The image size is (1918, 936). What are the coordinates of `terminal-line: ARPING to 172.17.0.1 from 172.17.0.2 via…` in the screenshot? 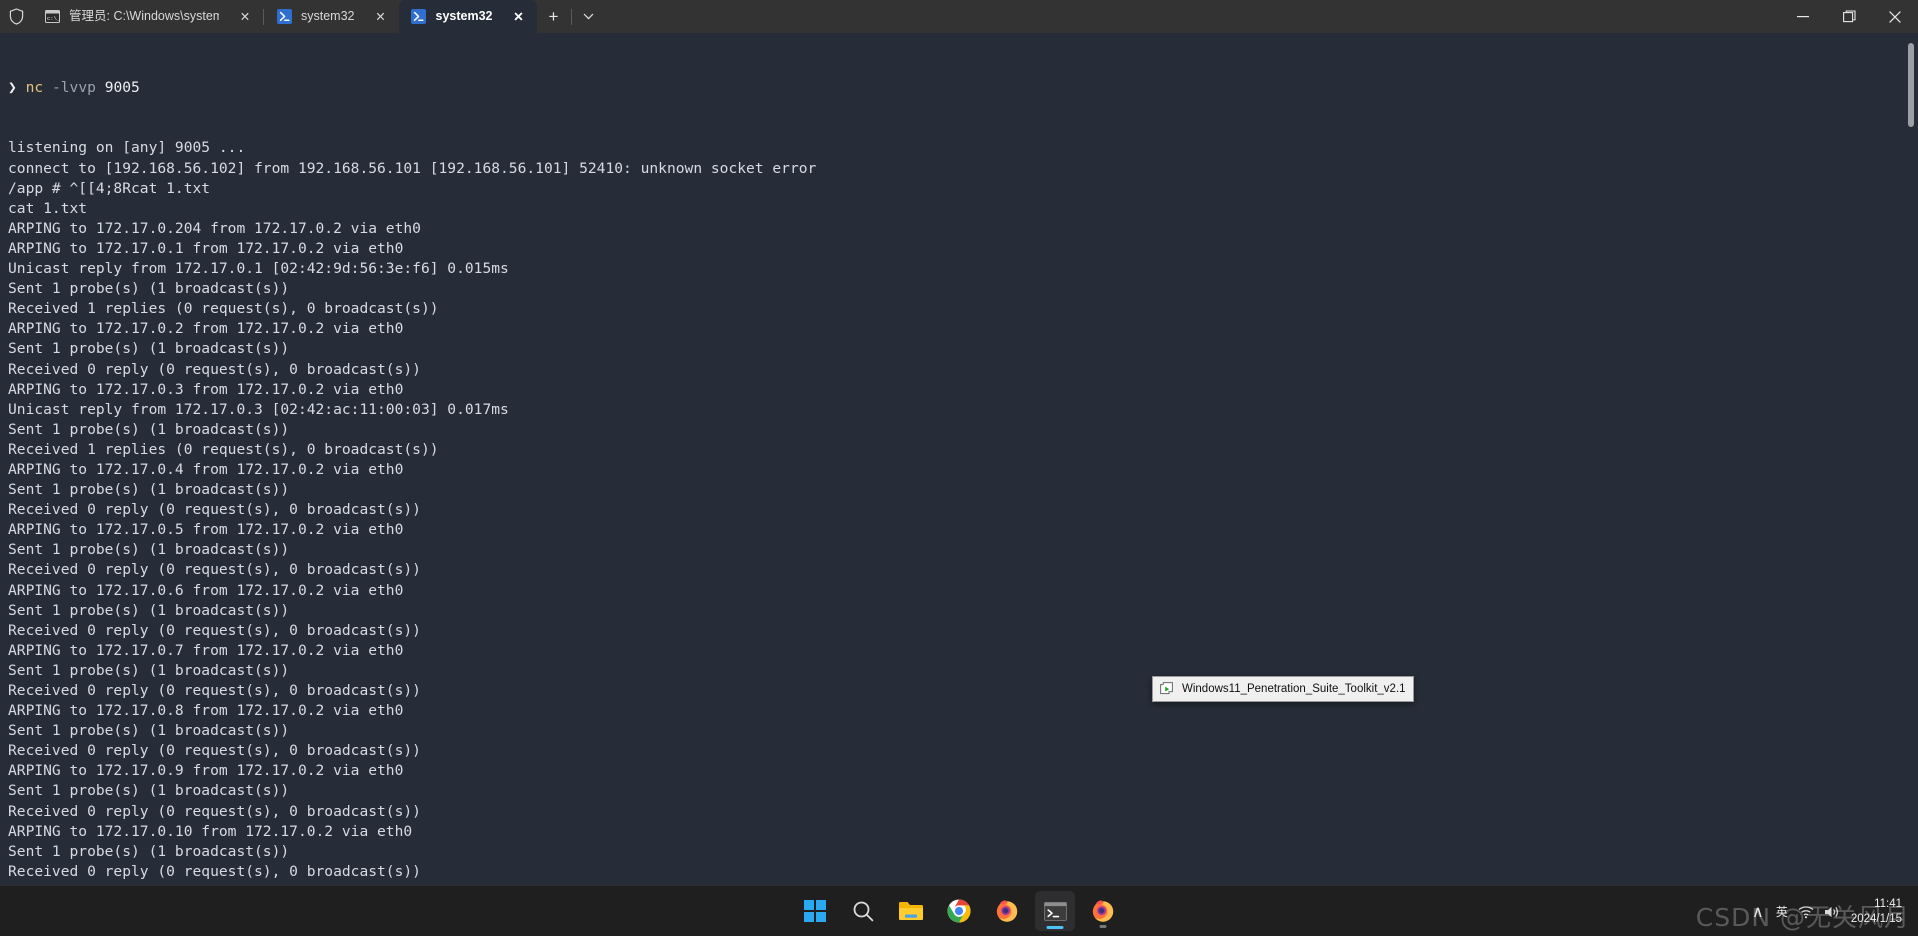 It's located at (206, 248).